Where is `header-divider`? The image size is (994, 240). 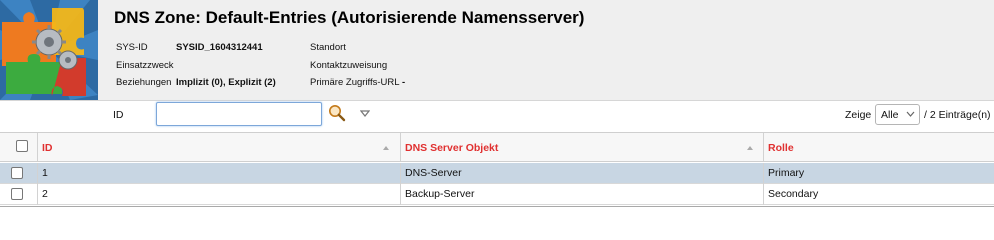 header-divider is located at coordinates (497, 100).